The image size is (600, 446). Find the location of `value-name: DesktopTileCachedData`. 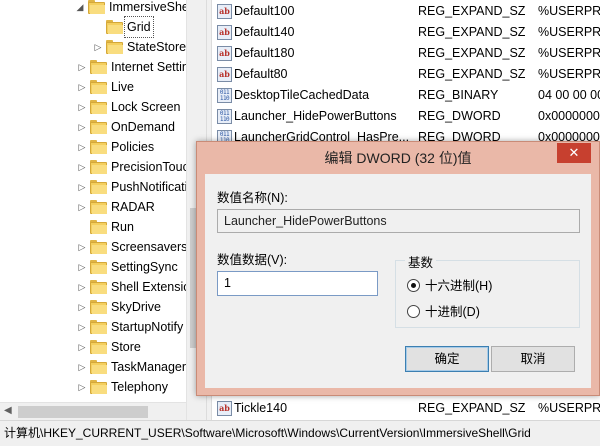

value-name: DesktopTileCachedData is located at coordinates (302, 95).